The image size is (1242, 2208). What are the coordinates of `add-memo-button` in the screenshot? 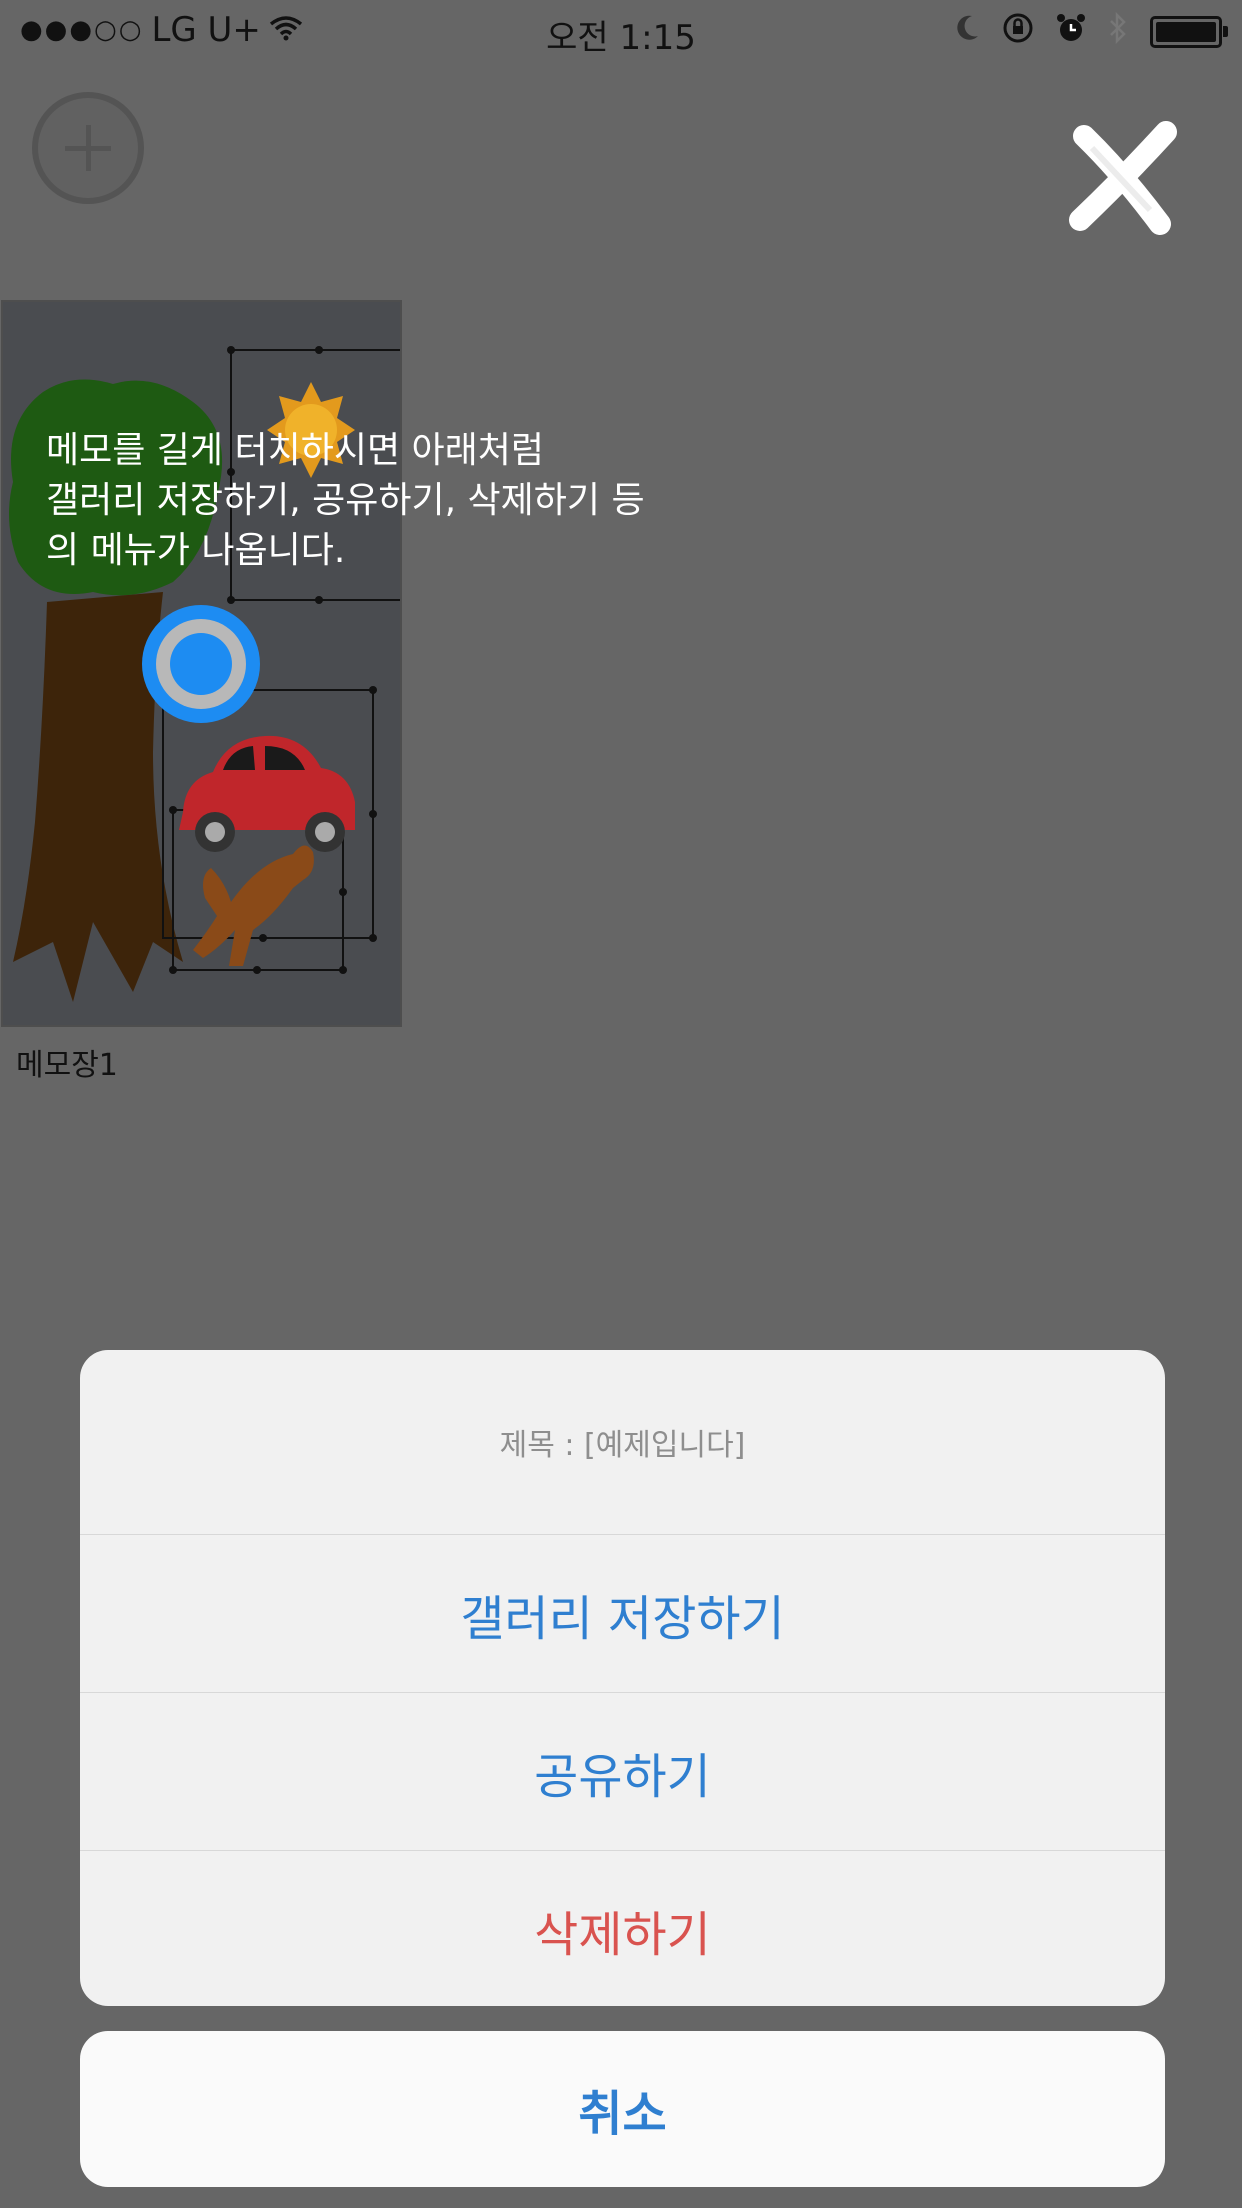 It's located at (88, 148).